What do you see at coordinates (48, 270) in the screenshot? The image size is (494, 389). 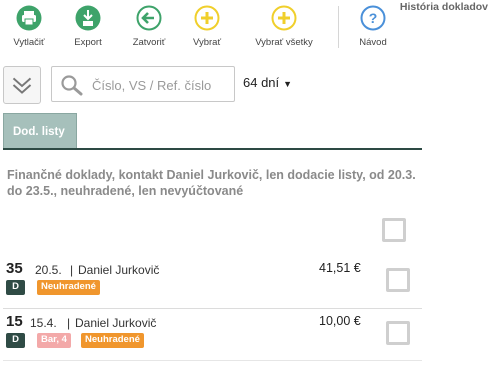 I see `document-date: 20.5.` at bounding box center [48, 270].